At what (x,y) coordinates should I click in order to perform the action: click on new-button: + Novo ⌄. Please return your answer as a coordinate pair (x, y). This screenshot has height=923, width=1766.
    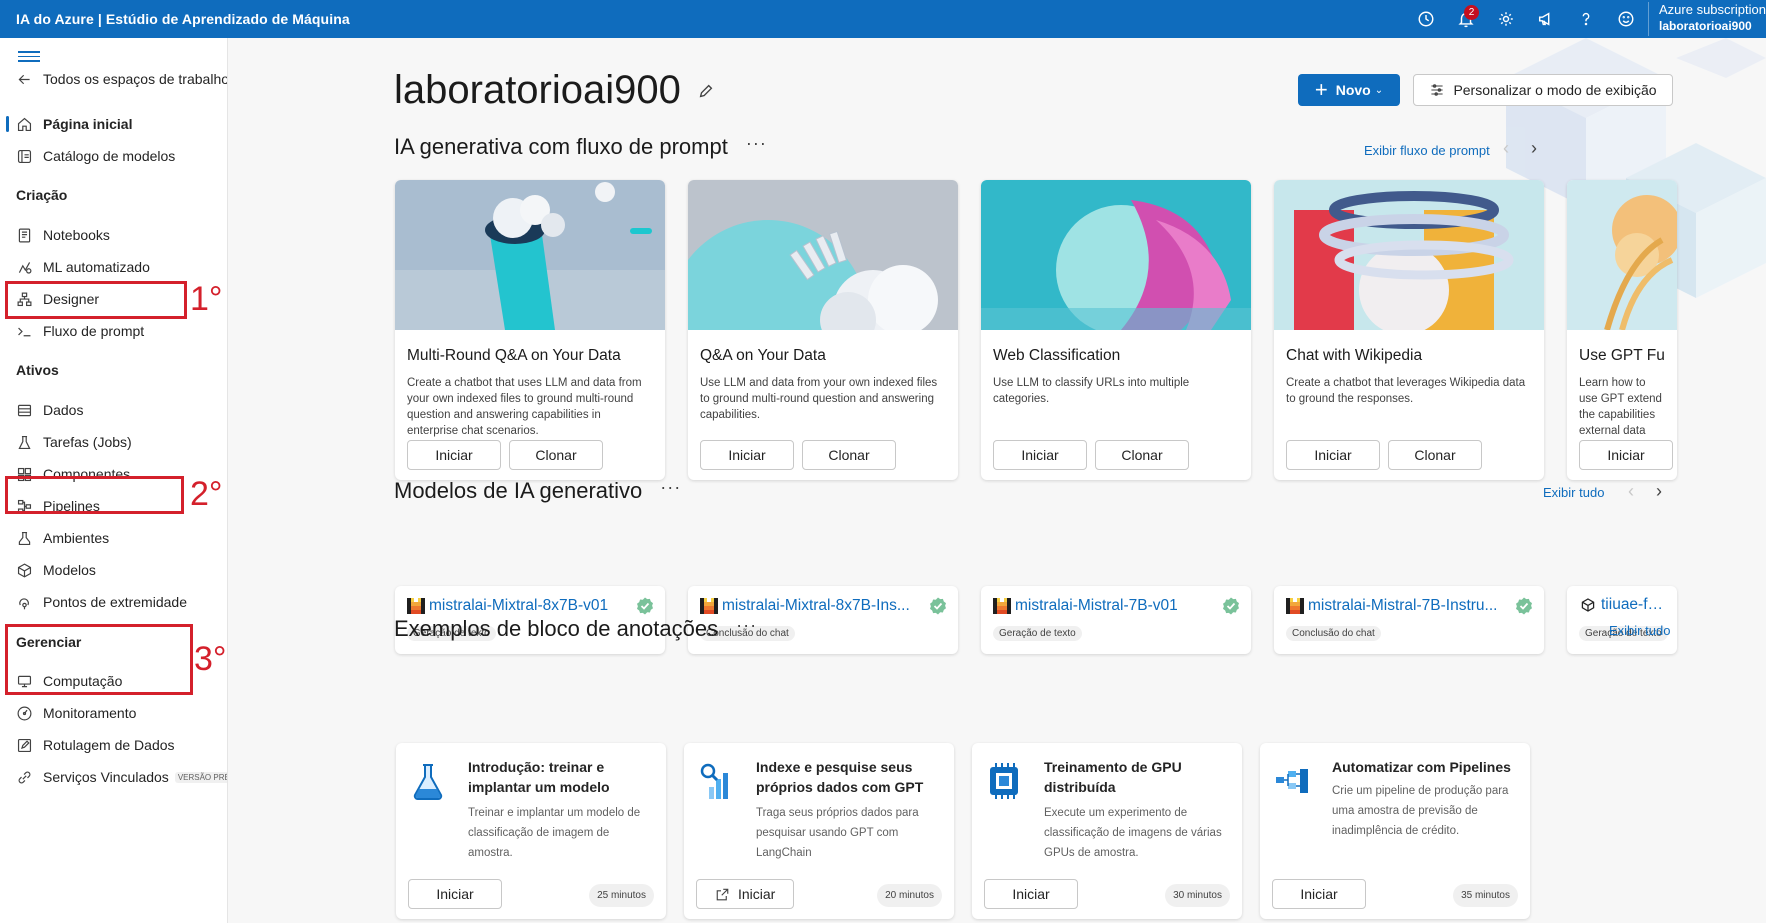
    Looking at the image, I should click on (1349, 90).